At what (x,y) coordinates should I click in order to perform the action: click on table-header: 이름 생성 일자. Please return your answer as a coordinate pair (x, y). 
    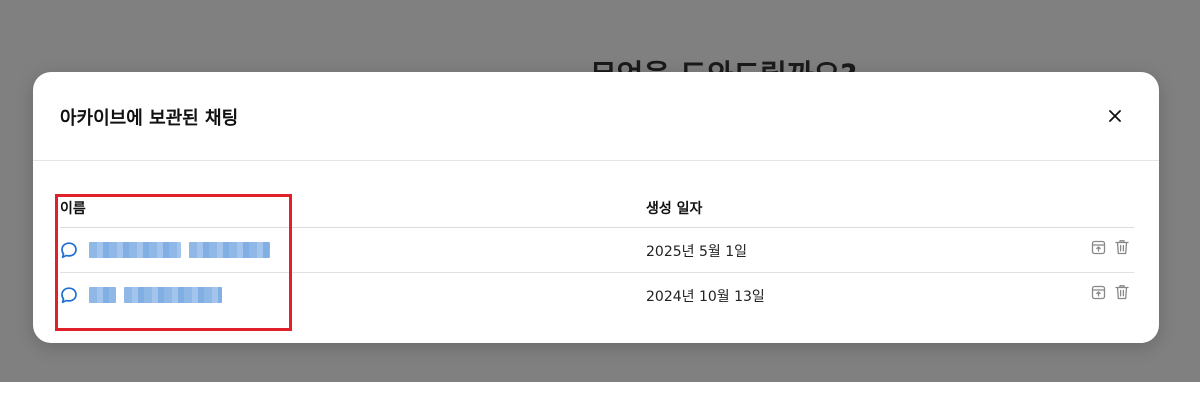
    Looking at the image, I should click on (597, 209).